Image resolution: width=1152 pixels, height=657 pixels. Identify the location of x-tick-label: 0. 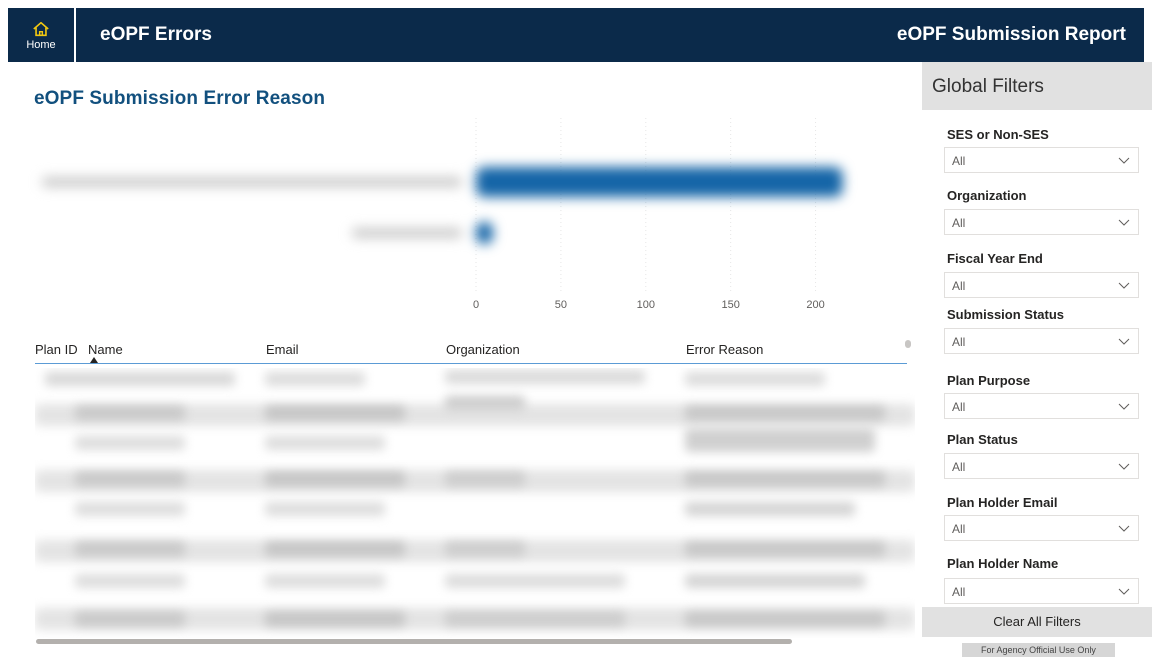
(476, 305).